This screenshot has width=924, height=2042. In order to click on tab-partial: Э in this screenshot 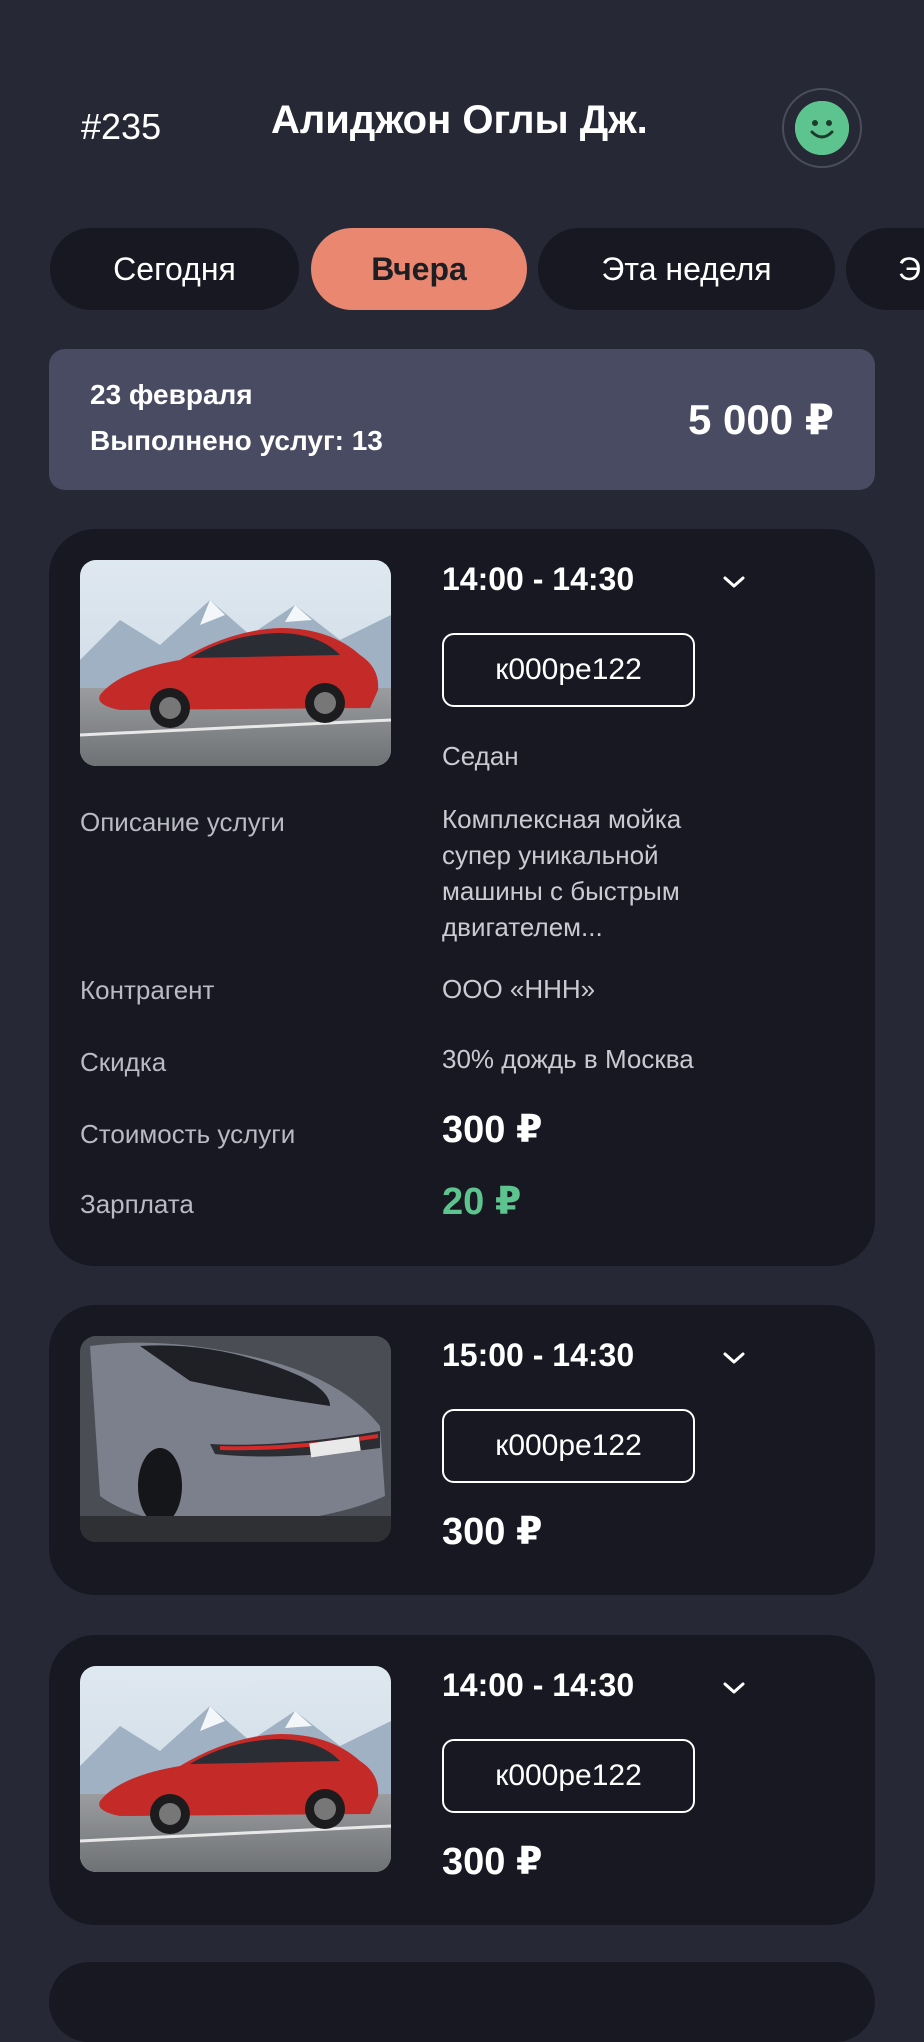, I will do `click(885, 269)`.